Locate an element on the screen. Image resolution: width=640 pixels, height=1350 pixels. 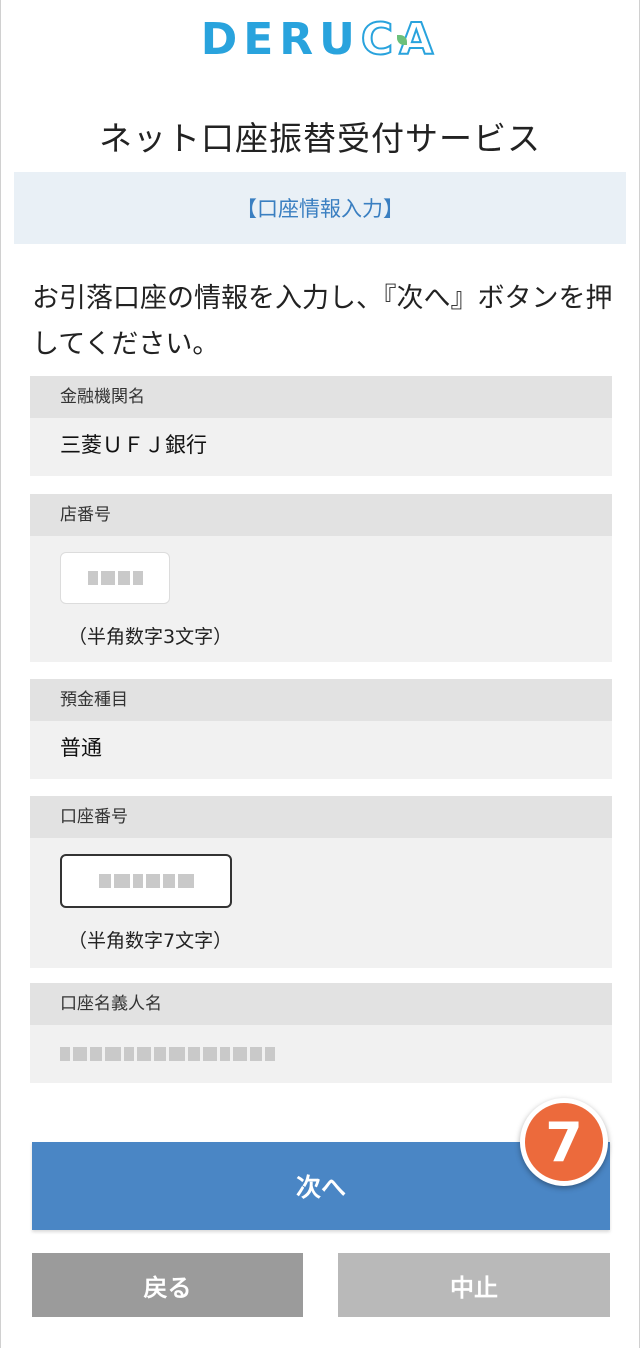
step-header: 【口座情報入力】 is located at coordinates (320, 208).